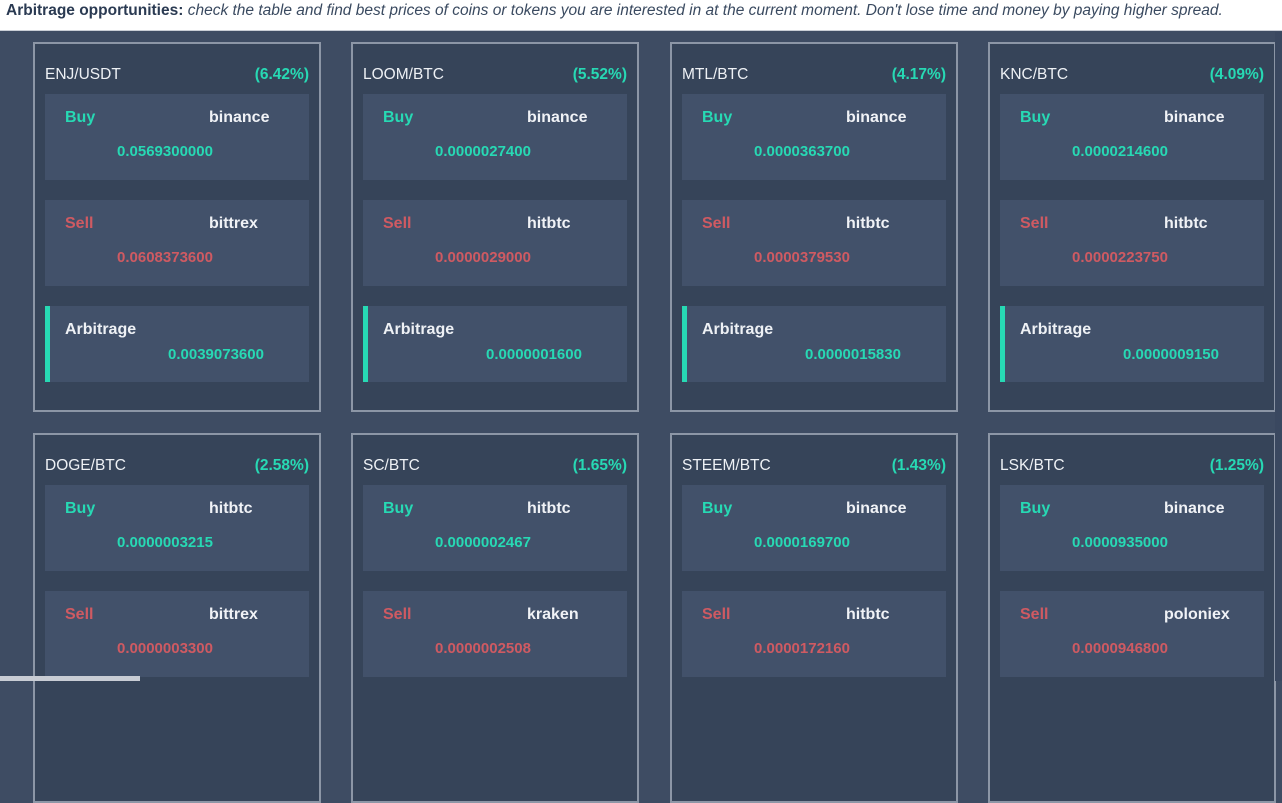 This screenshot has height=803, width=1282. What do you see at coordinates (1132, 634) in the screenshot?
I see `sell-box: Sell poloniex 0.0000946800` at bounding box center [1132, 634].